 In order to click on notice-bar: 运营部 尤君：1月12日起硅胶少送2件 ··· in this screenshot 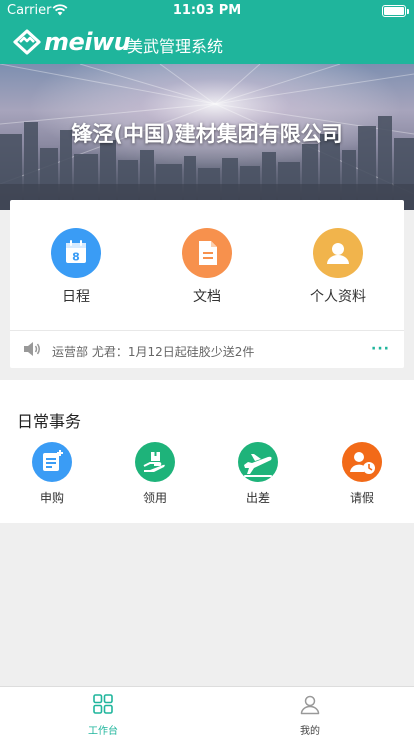, I will do `click(207, 349)`.